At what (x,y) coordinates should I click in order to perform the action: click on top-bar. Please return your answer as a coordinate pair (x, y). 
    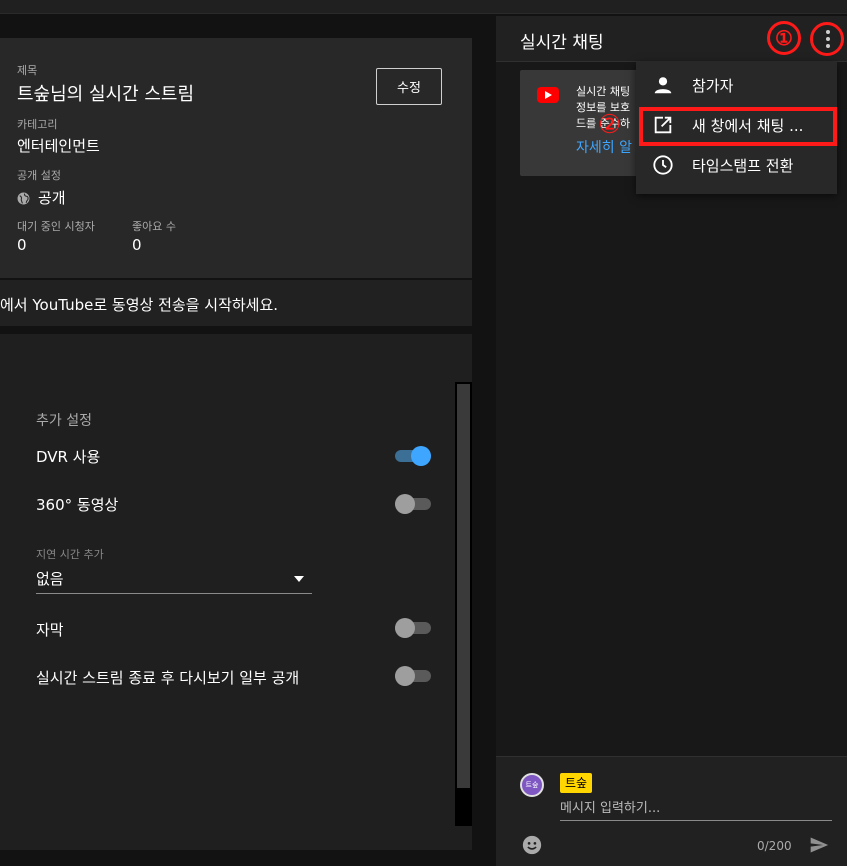
    Looking at the image, I should click on (423, 7).